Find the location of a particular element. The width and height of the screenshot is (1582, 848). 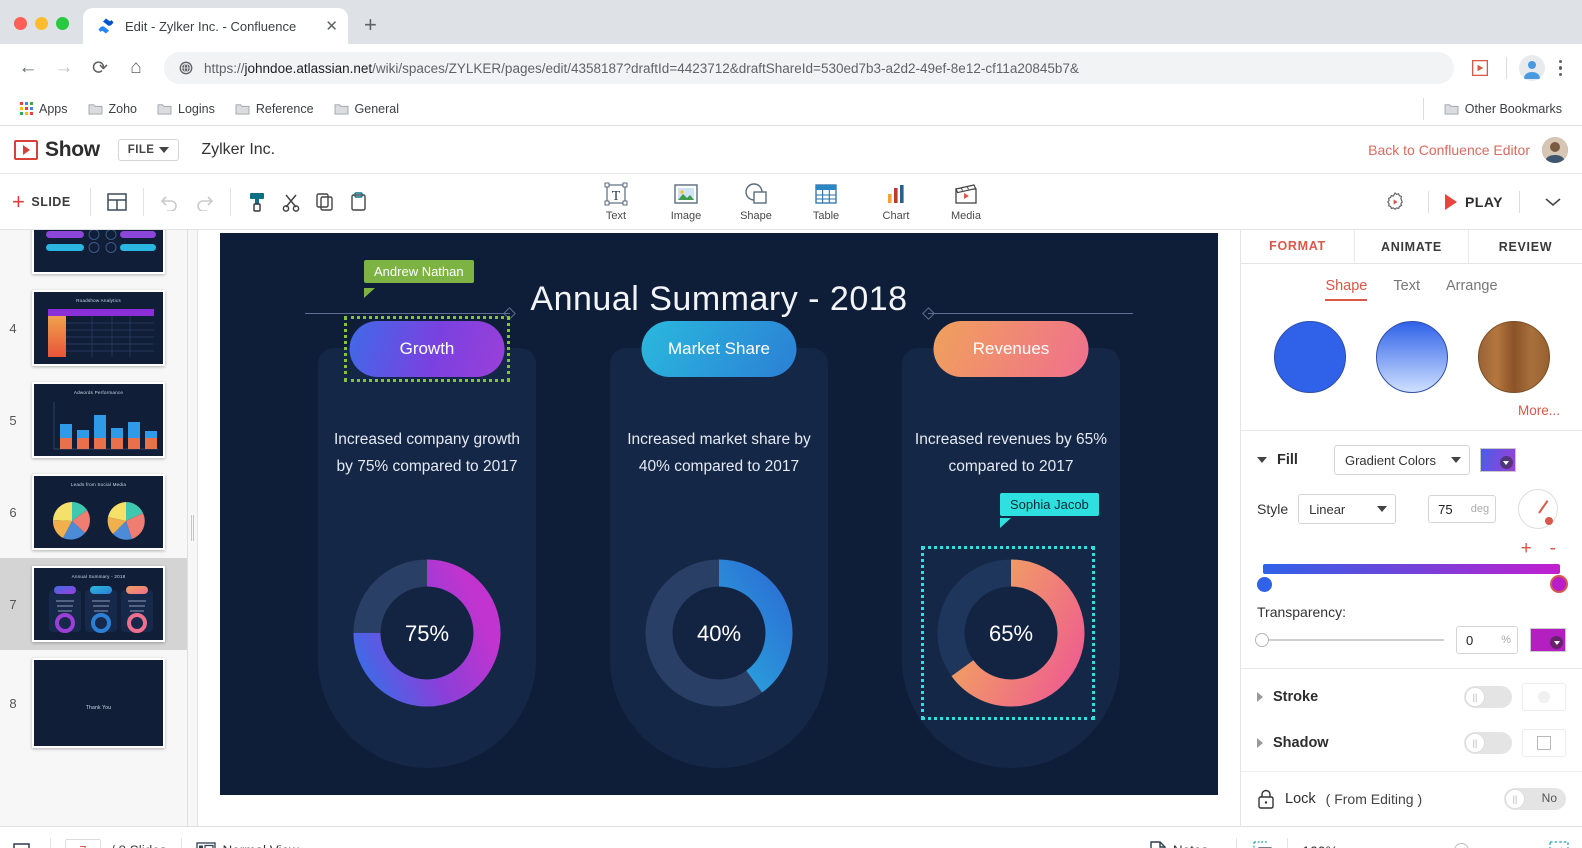

tab-review: REVIEW is located at coordinates (1525, 247).